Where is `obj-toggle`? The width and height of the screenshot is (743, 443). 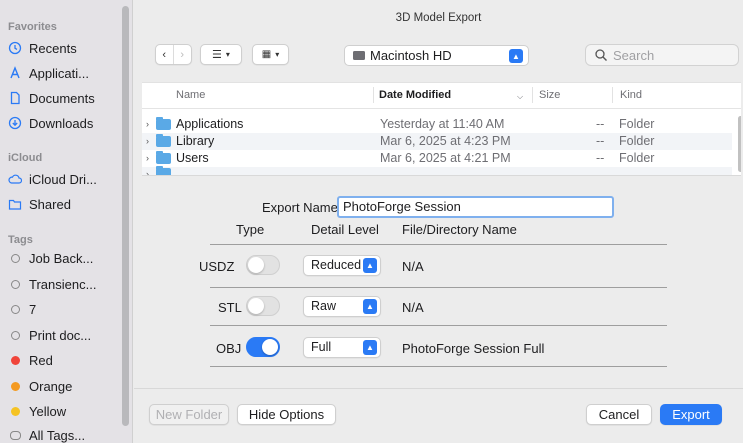
obj-toggle is located at coordinates (263, 347).